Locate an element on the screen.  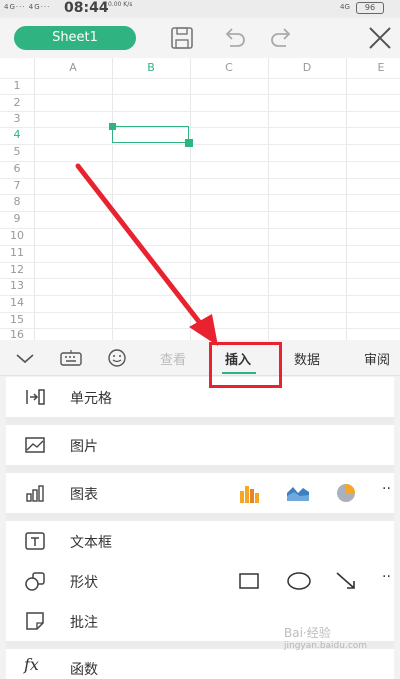
watermark: Bai·经验 jingyan.baidu.com is located at coordinates (326, 638).